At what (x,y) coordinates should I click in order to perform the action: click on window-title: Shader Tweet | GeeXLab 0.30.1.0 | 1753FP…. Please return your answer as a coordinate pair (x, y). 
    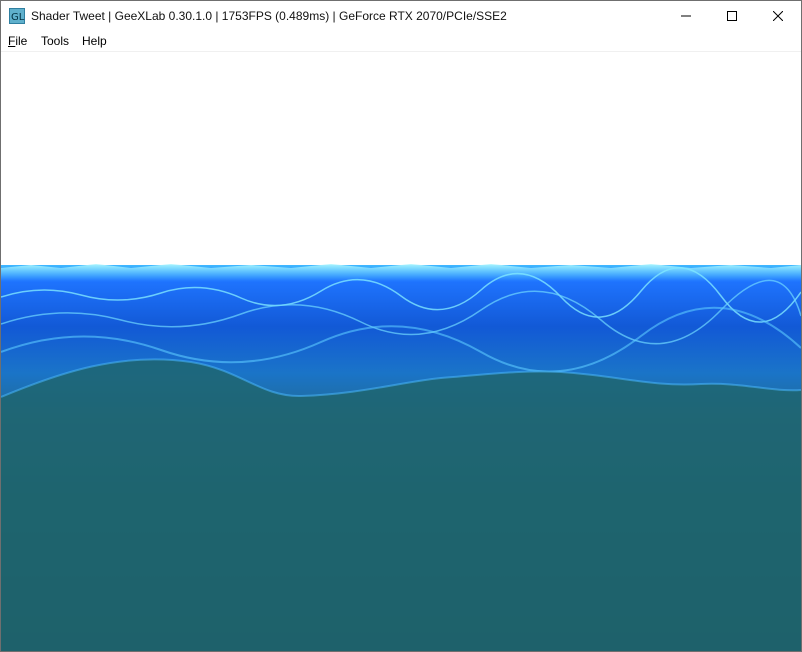
    Looking at the image, I should click on (269, 16).